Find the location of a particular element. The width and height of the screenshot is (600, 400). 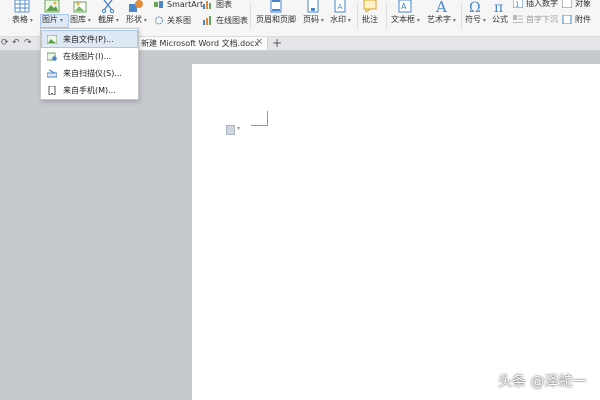

online-picture-icon is located at coordinates (52, 56).